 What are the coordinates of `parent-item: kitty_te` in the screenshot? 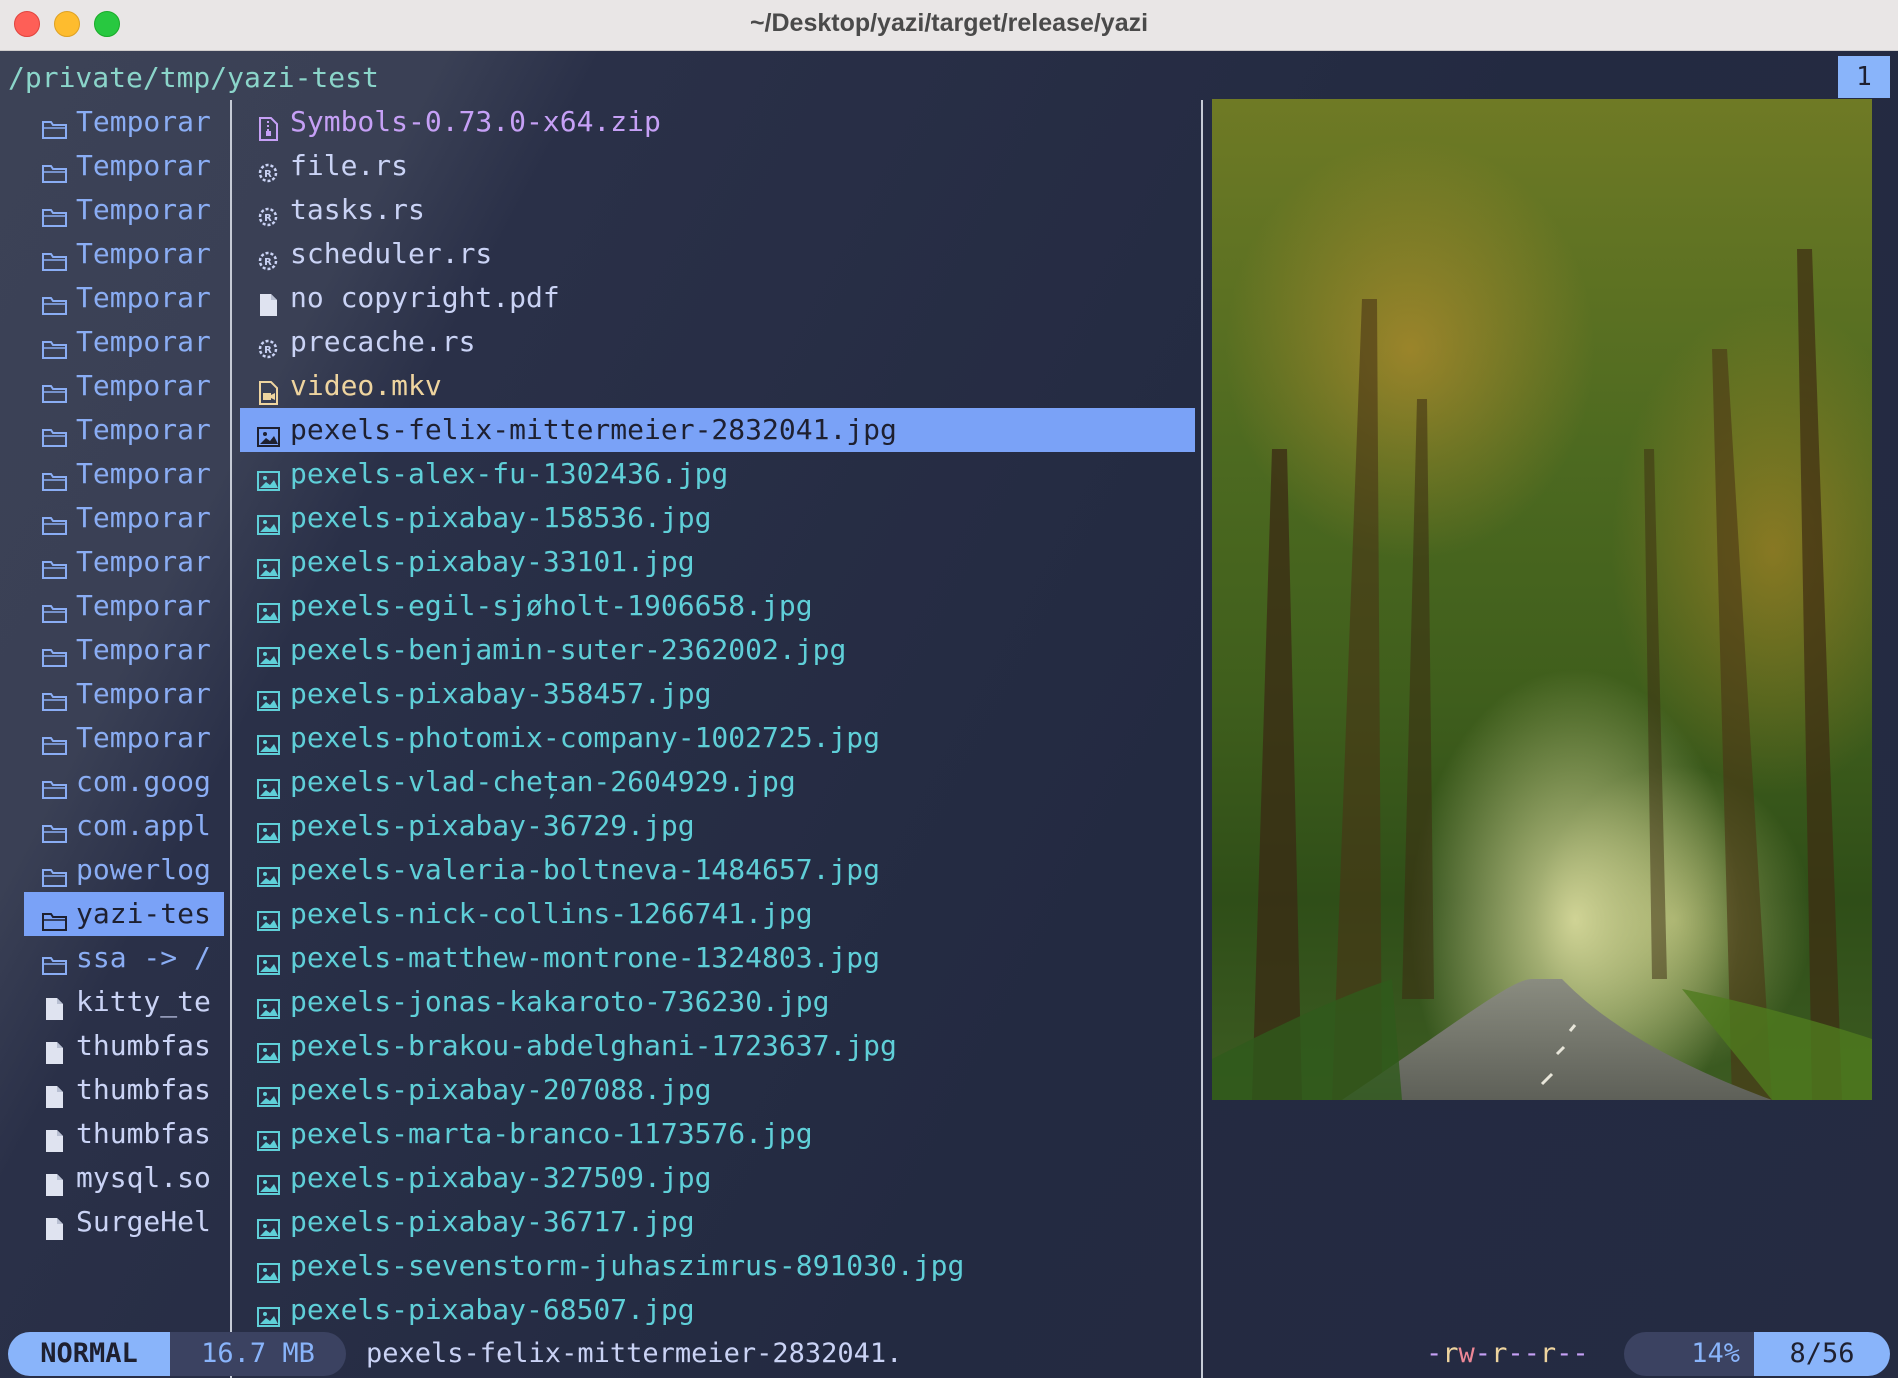 It's located at (124, 1002).